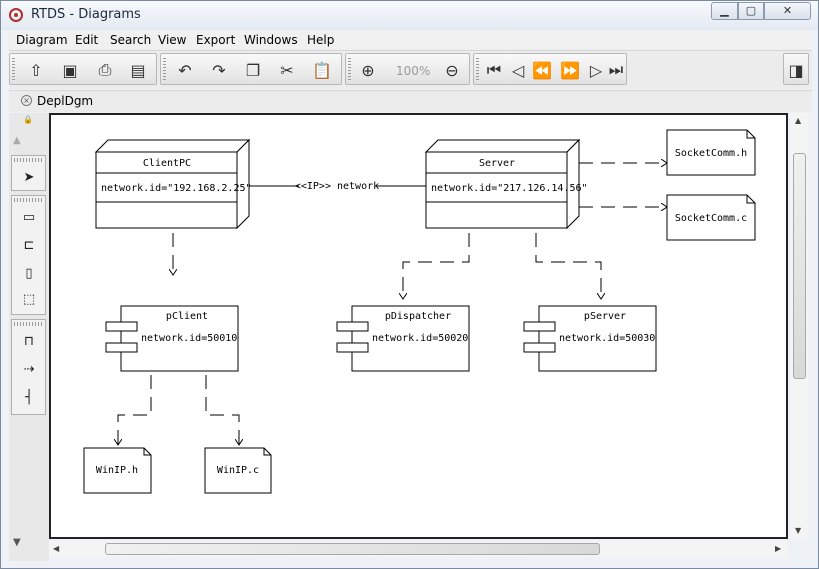  I want to click on component-pclient: pClient network.id=50010, so click(172, 338).